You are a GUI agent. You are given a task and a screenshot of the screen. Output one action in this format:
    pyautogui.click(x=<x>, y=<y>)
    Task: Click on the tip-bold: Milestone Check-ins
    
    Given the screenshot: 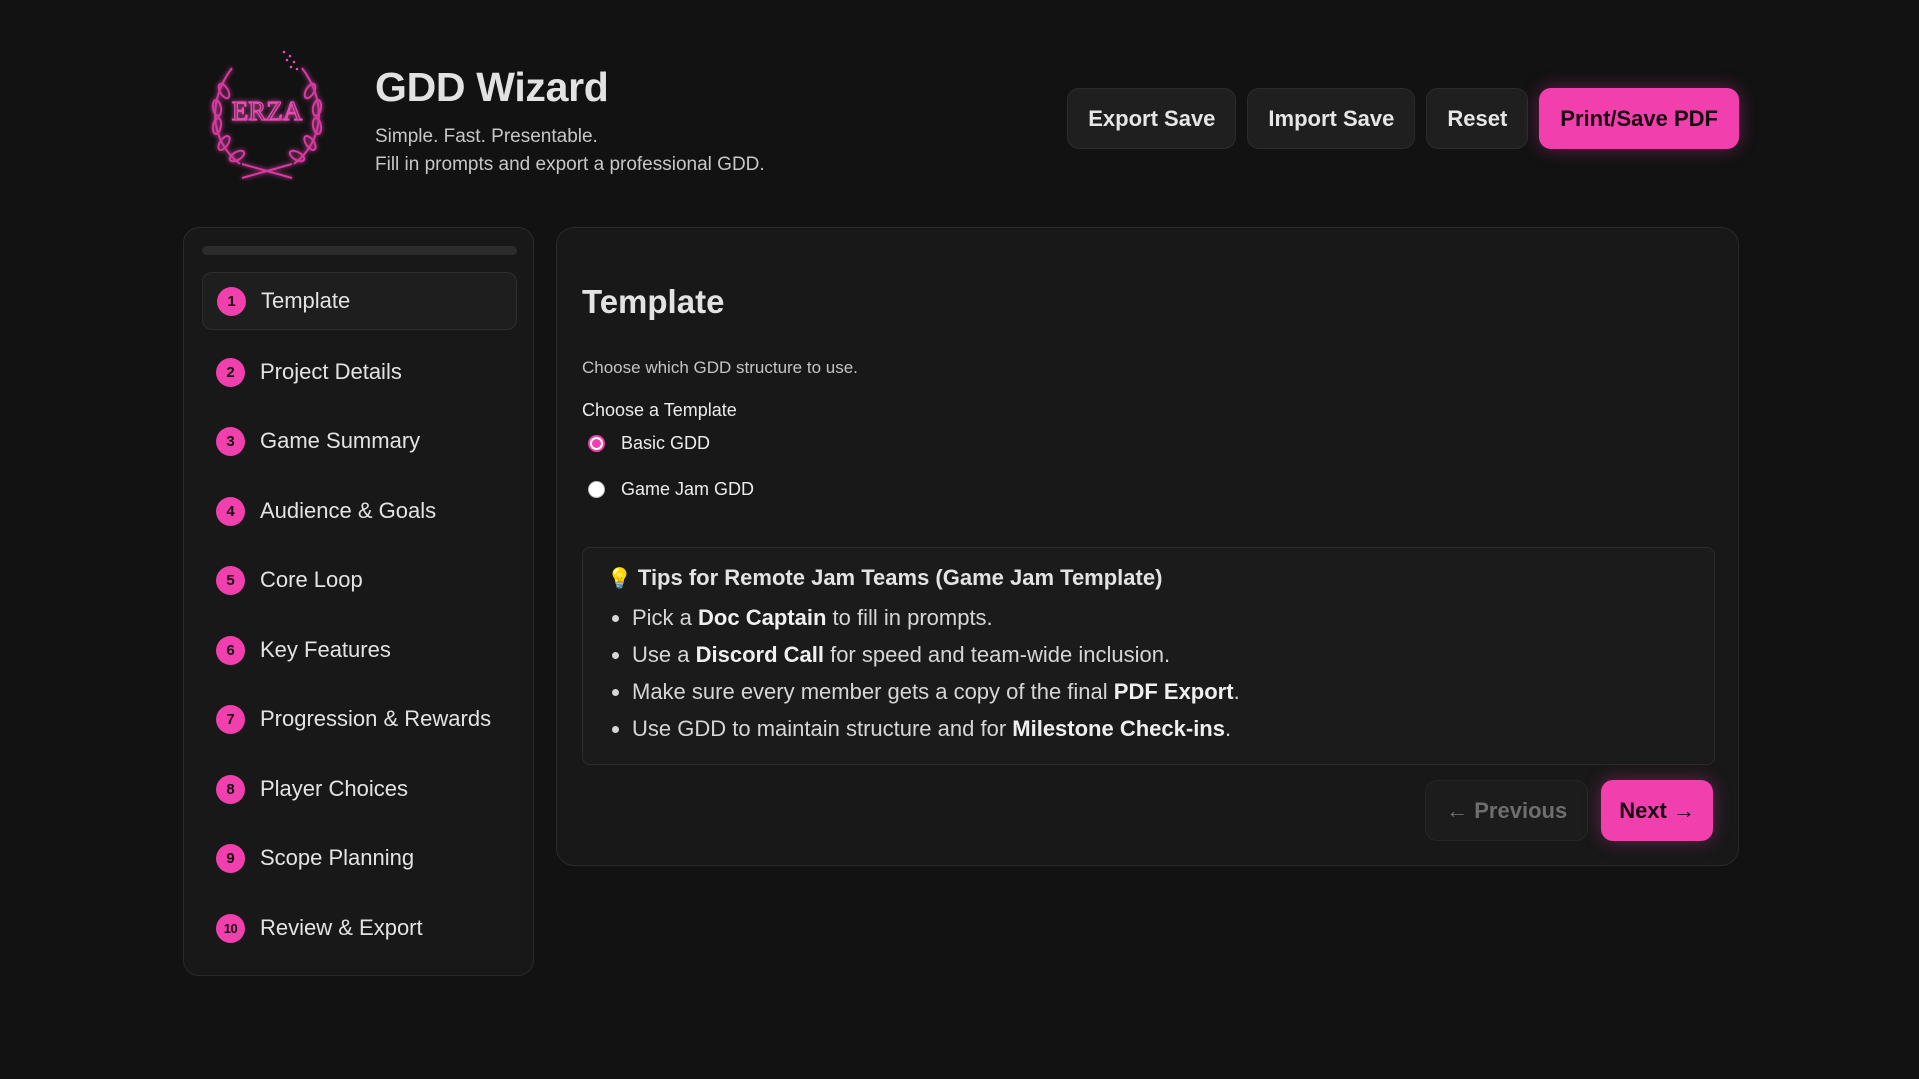 What is the action you would take?
    pyautogui.click(x=1118, y=728)
    